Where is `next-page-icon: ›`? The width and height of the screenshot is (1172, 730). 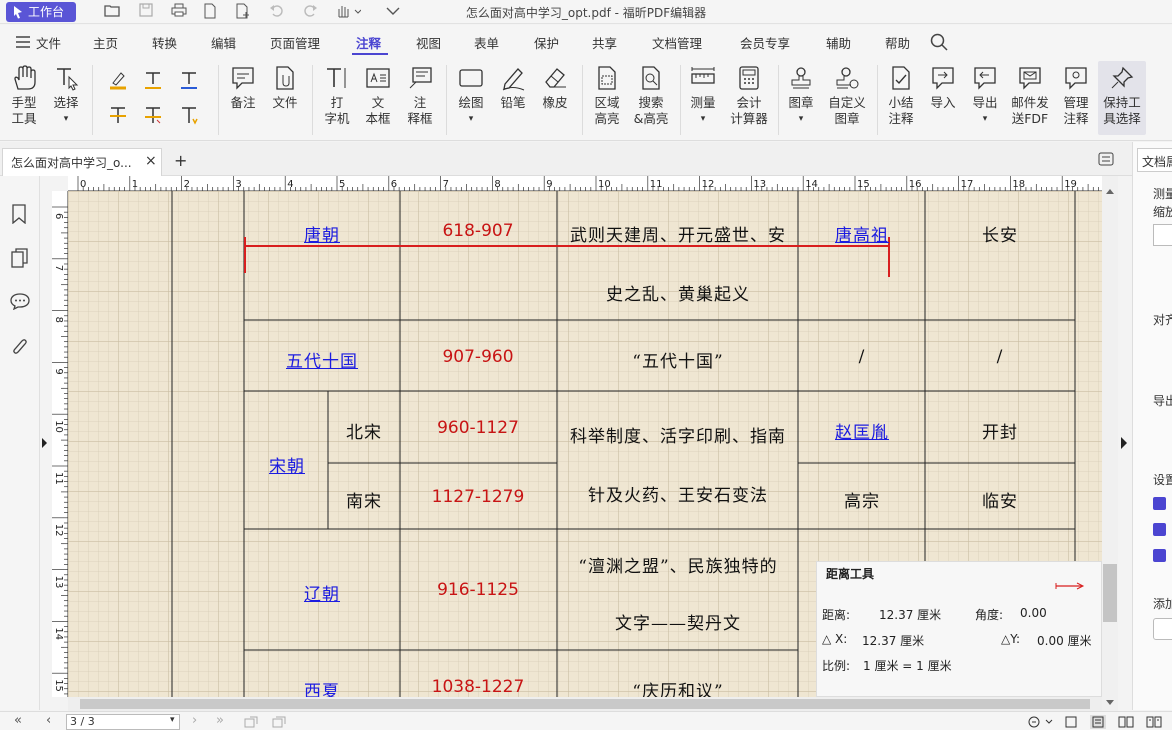
next-page-icon: › is located at coordinates (194, 720).